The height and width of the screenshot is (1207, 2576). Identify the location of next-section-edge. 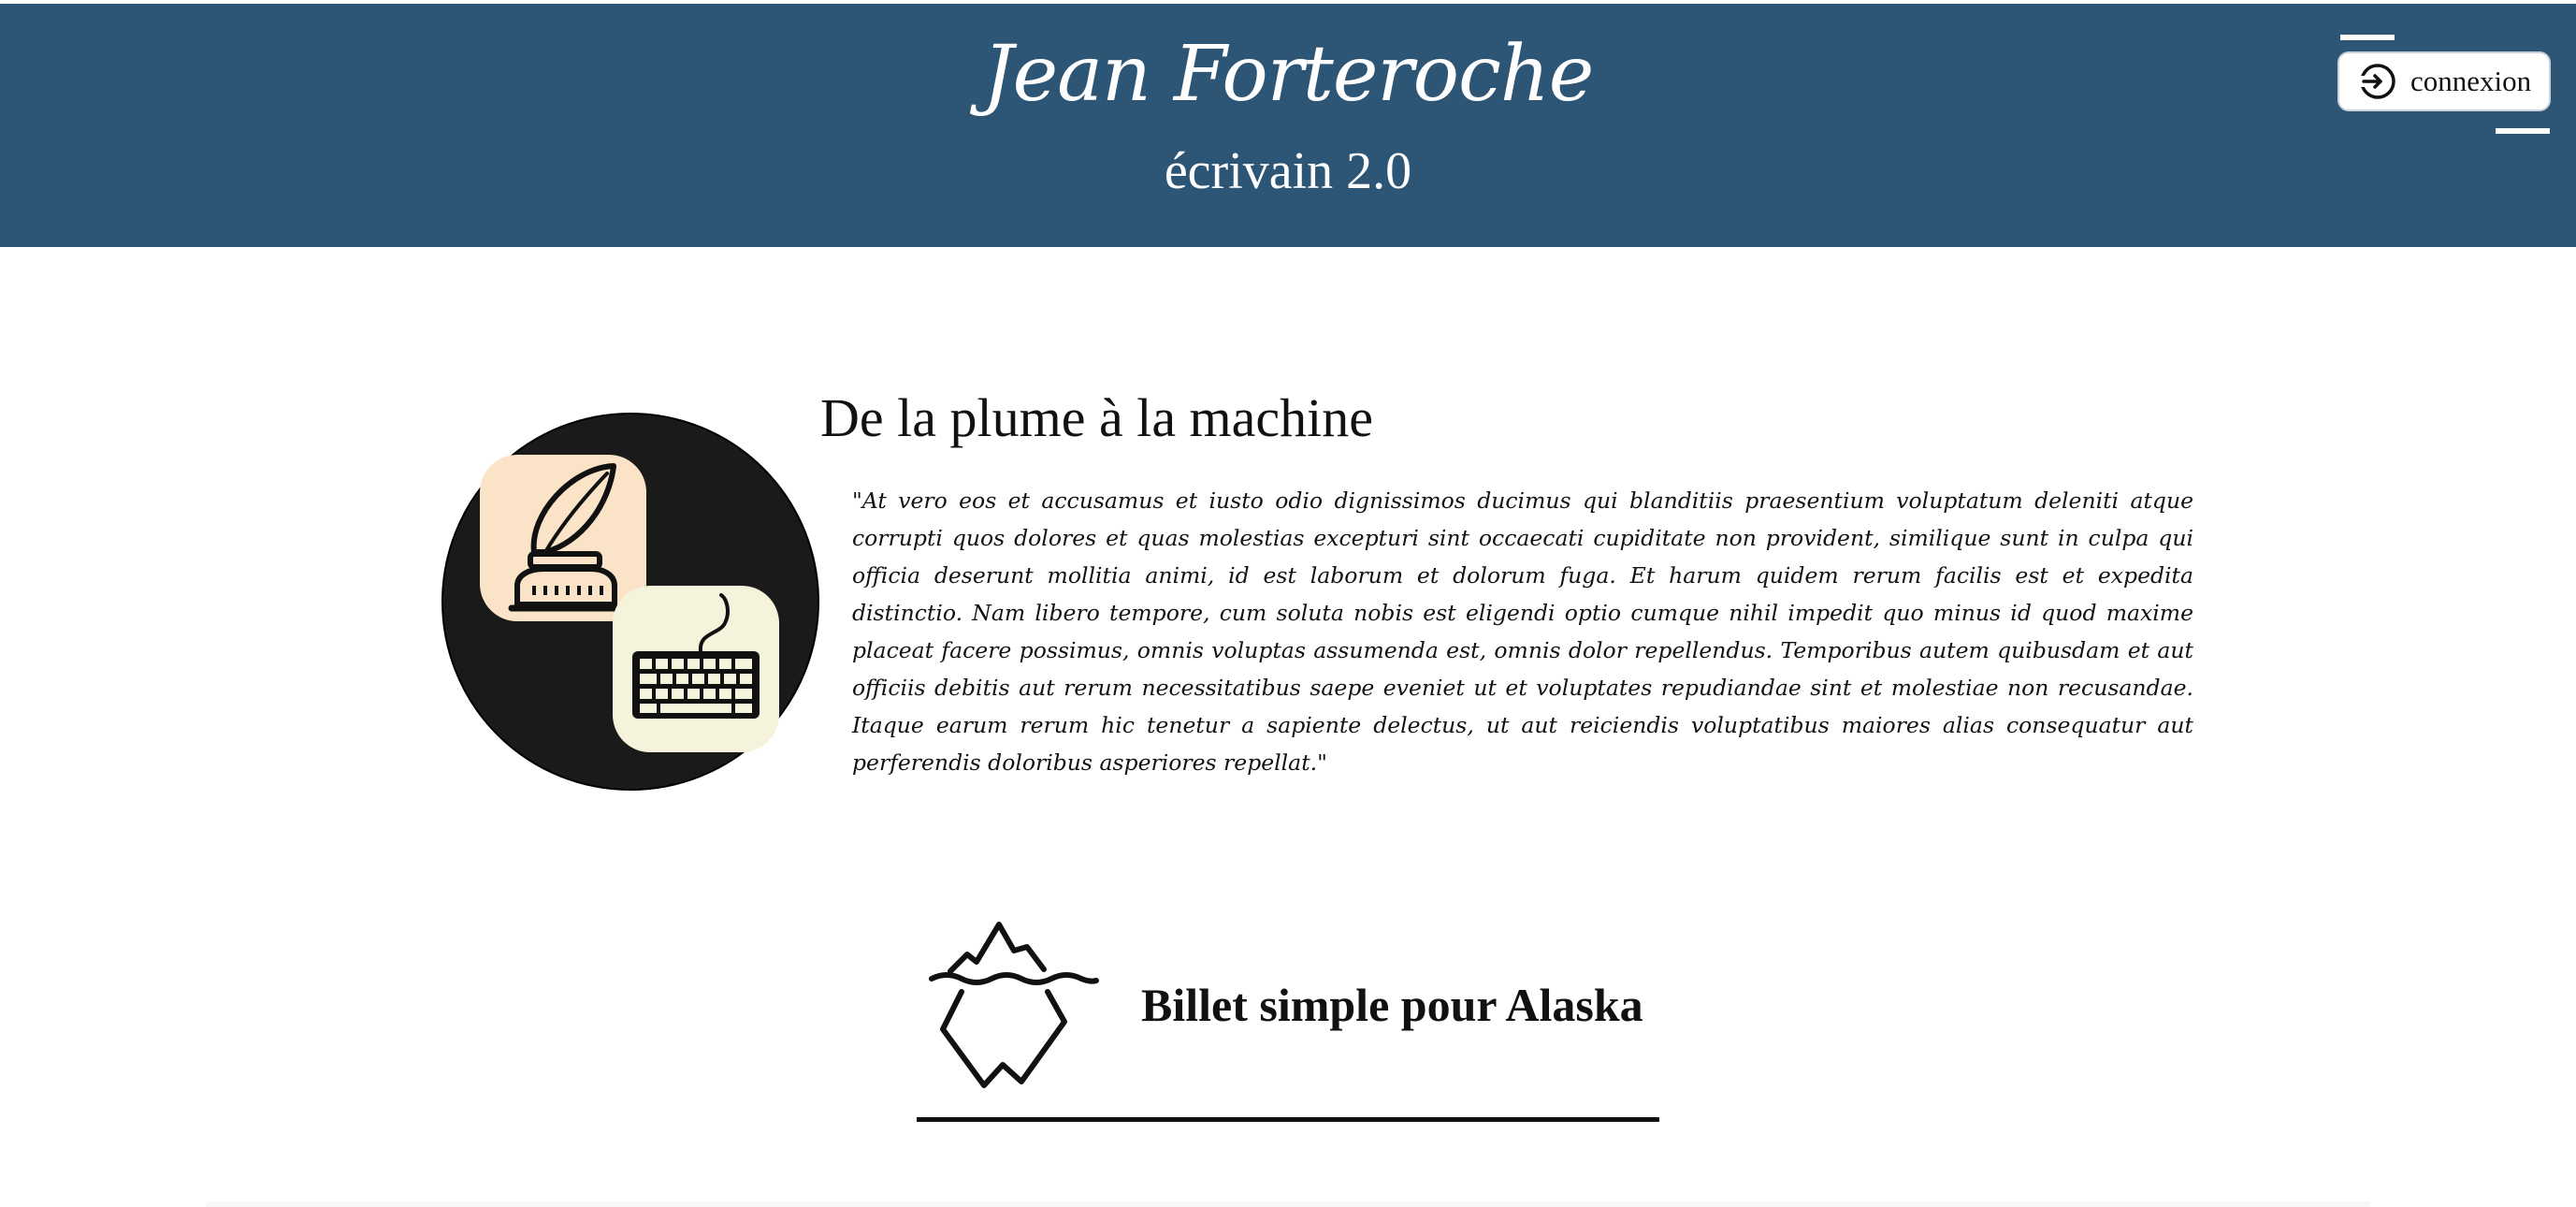
(1288, 1204).